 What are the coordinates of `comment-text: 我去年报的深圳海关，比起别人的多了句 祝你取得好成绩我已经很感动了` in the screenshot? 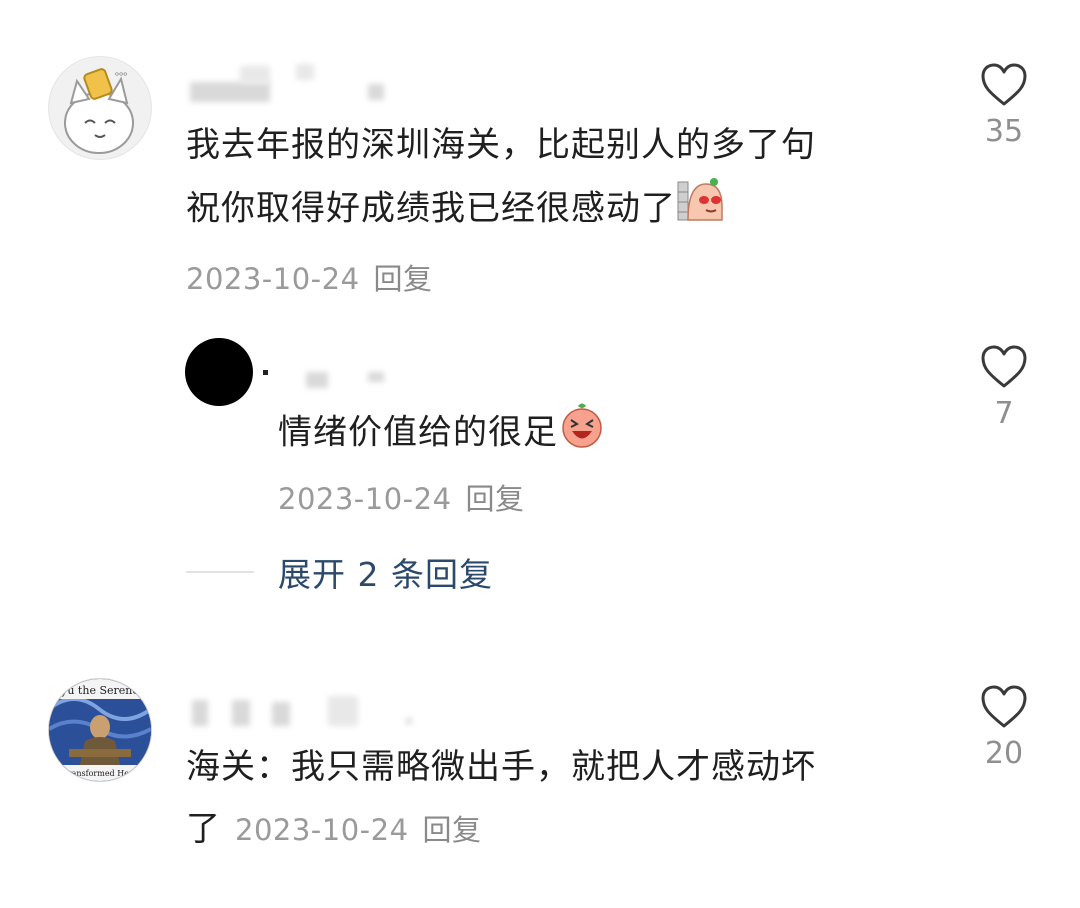 It's located at (566, 179).